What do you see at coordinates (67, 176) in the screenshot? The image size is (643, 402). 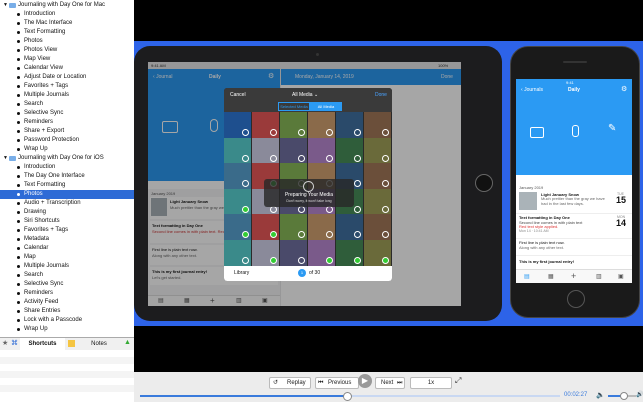 I see `sidebar-item: The Day One Interface` at bounding box center [67, 176].